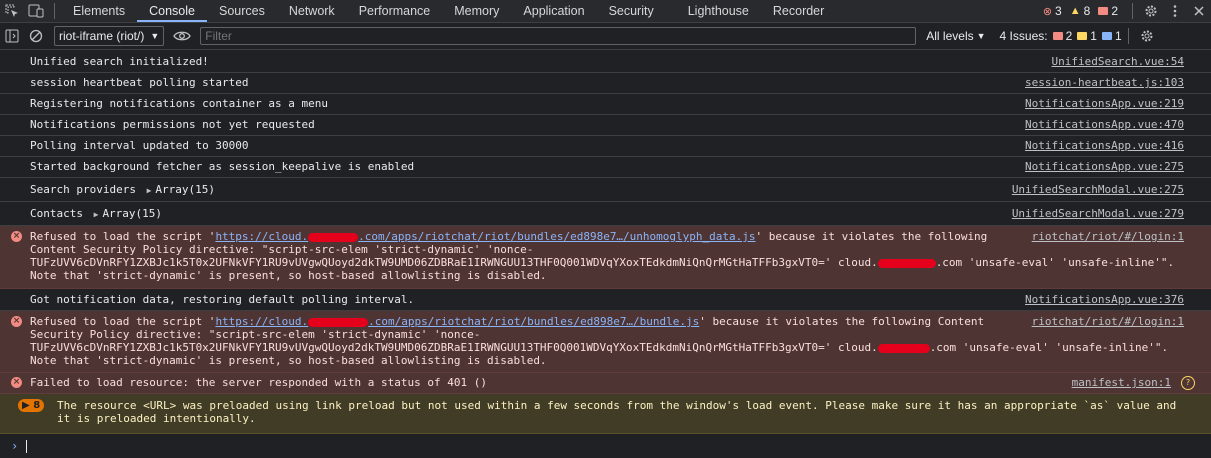 This screenshot has width=1211, height=458. What do you see at coordinates (26, 446) in the screenshot?
I see `text-caret` at bounding box center [26, 446].